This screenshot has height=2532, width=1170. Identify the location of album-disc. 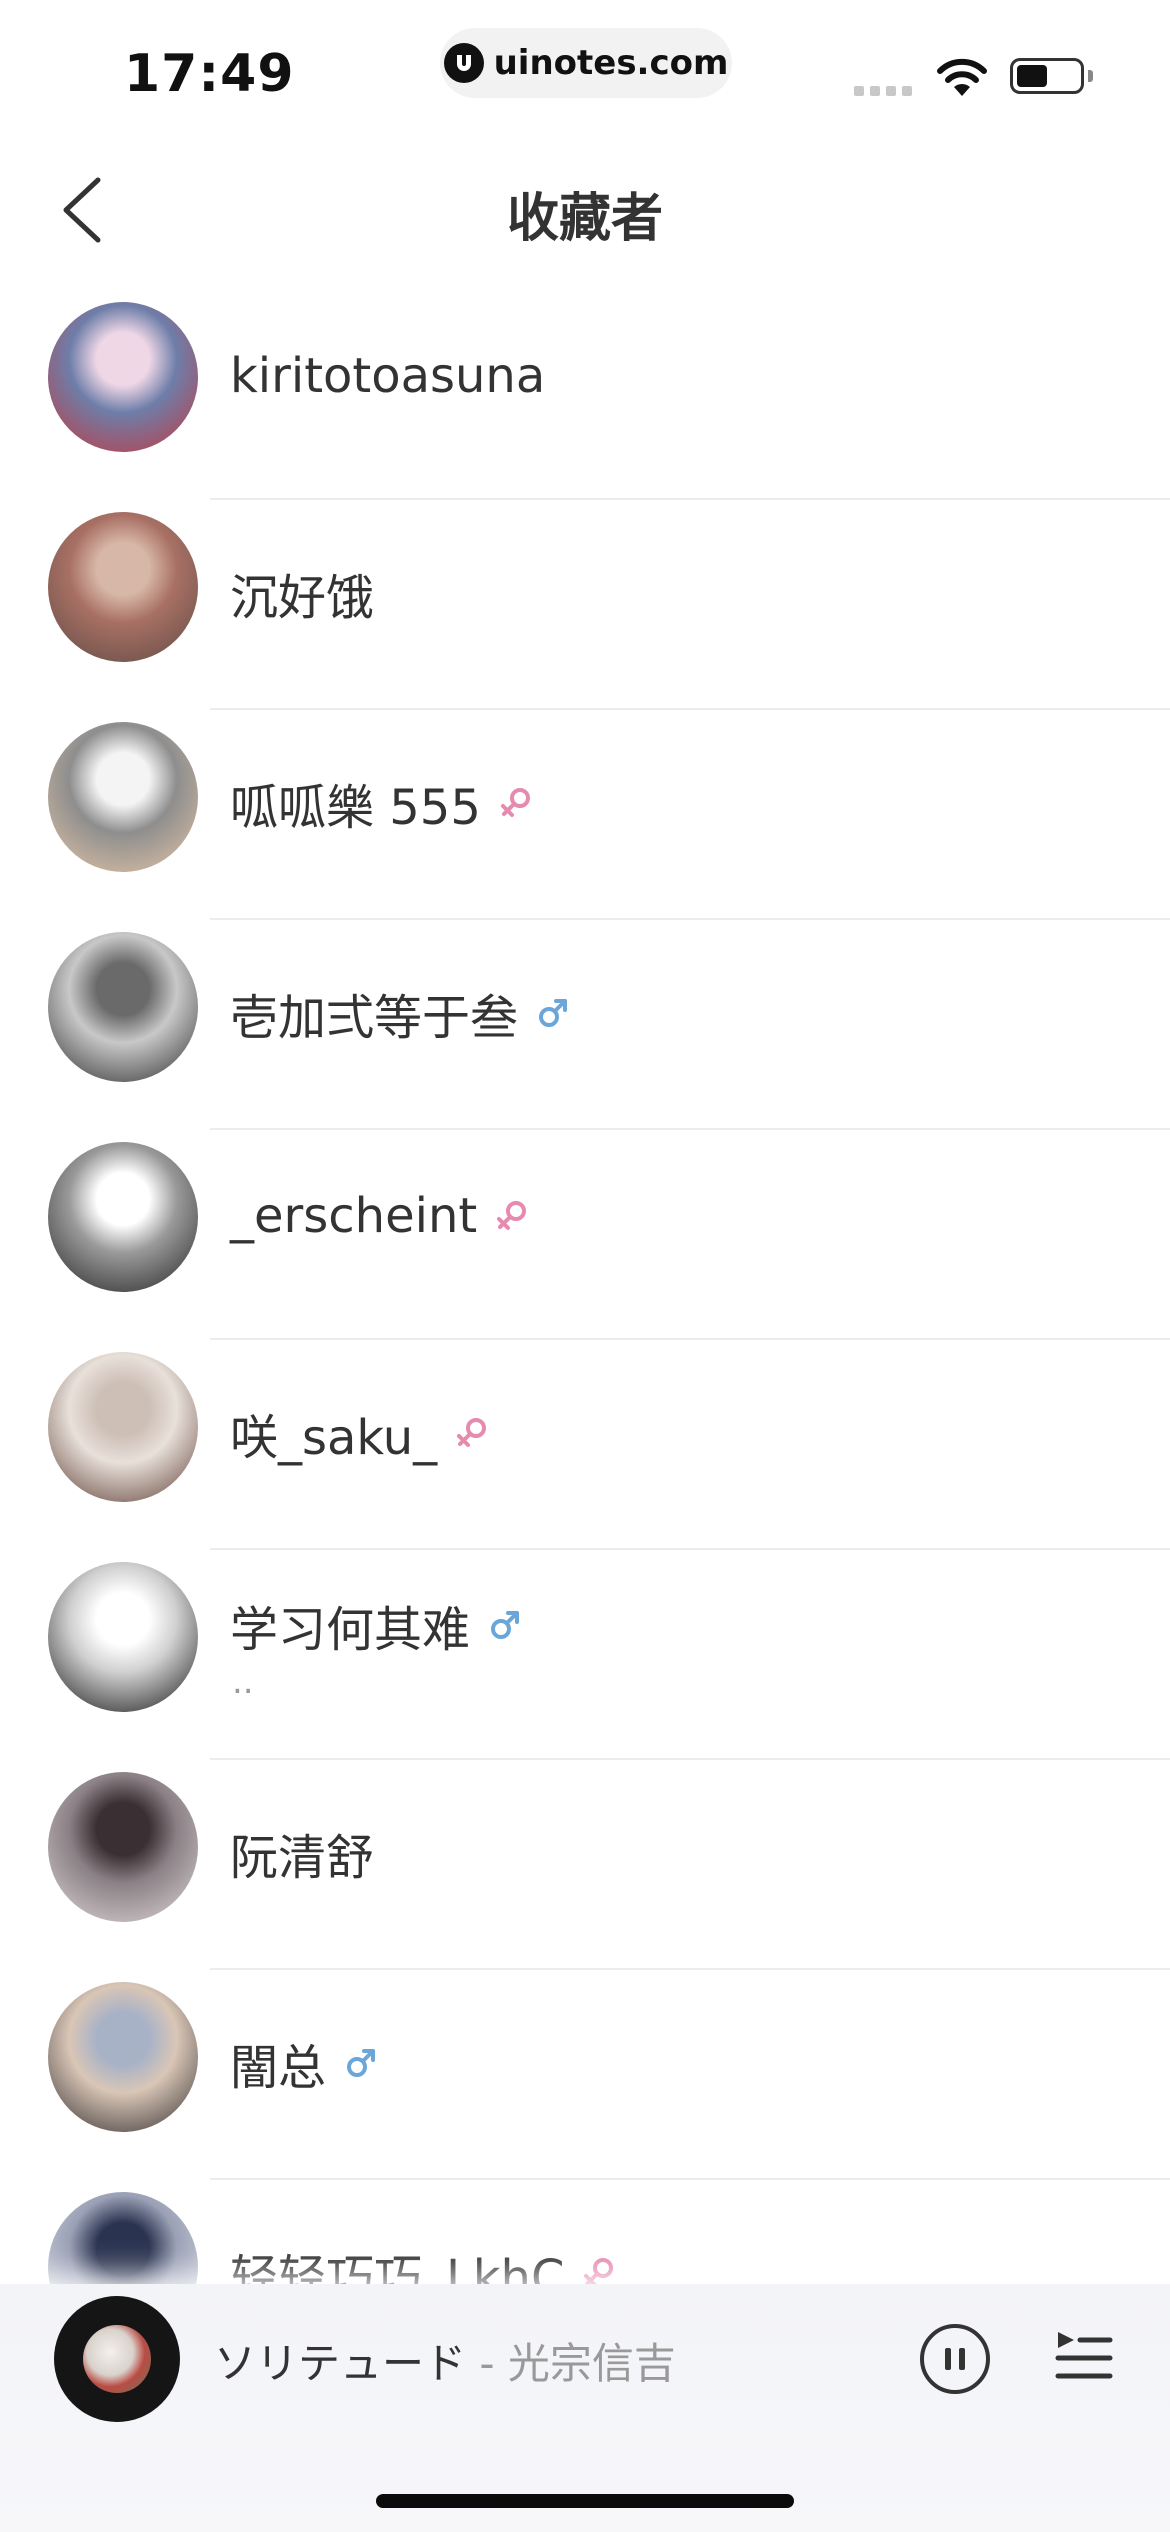
(117, 2359).